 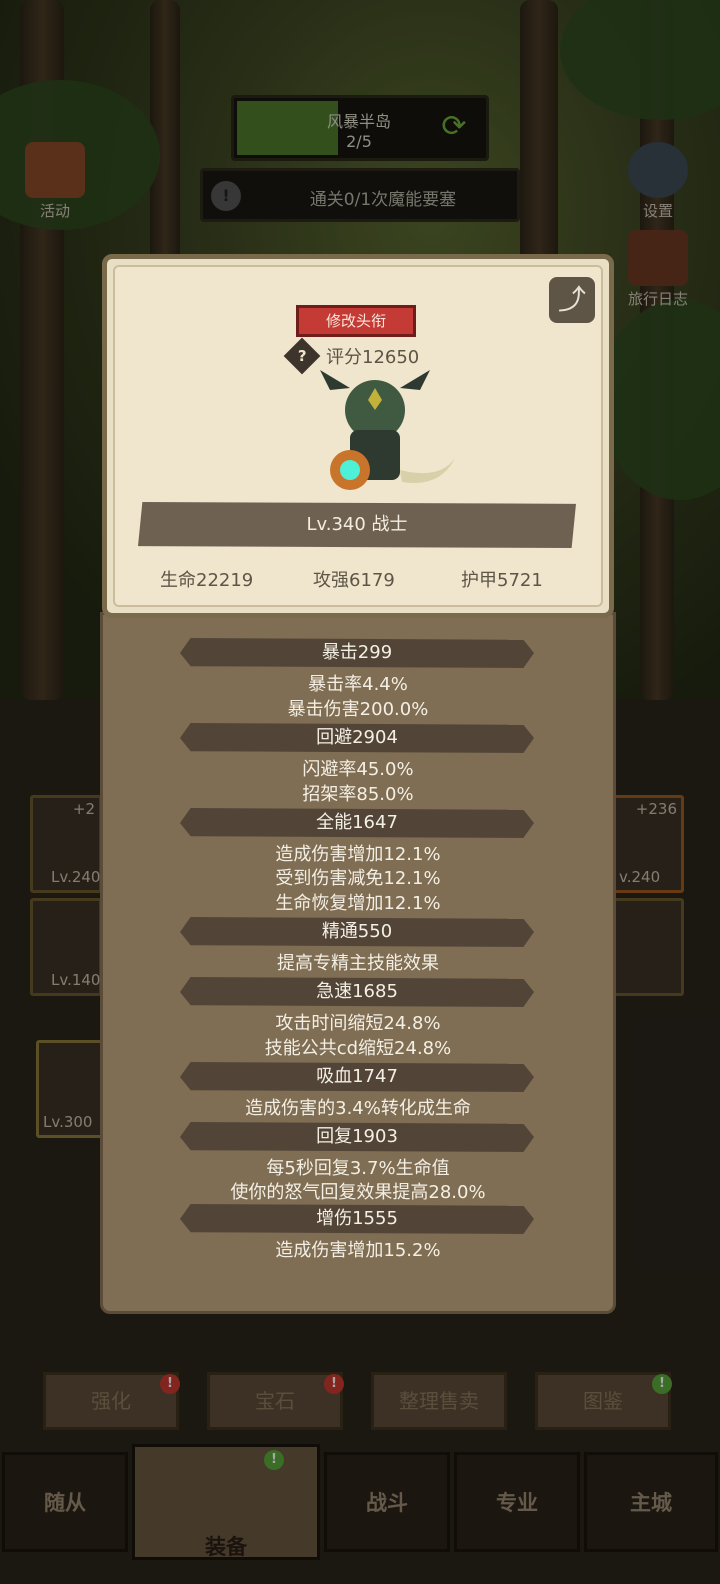 I want to click on attack-stat: 攻强6179, so click(x=354, y=580).